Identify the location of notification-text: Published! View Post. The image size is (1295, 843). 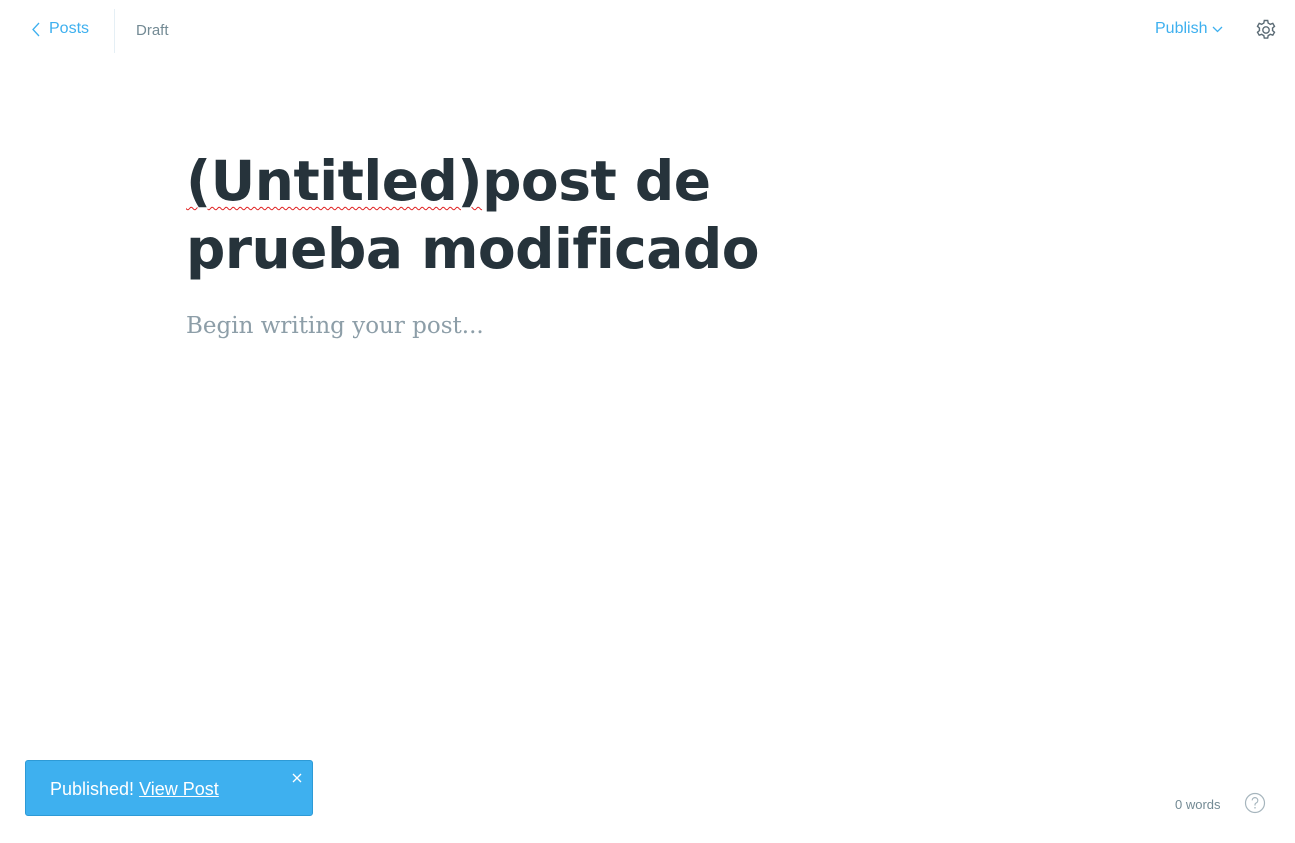
(134, 789).